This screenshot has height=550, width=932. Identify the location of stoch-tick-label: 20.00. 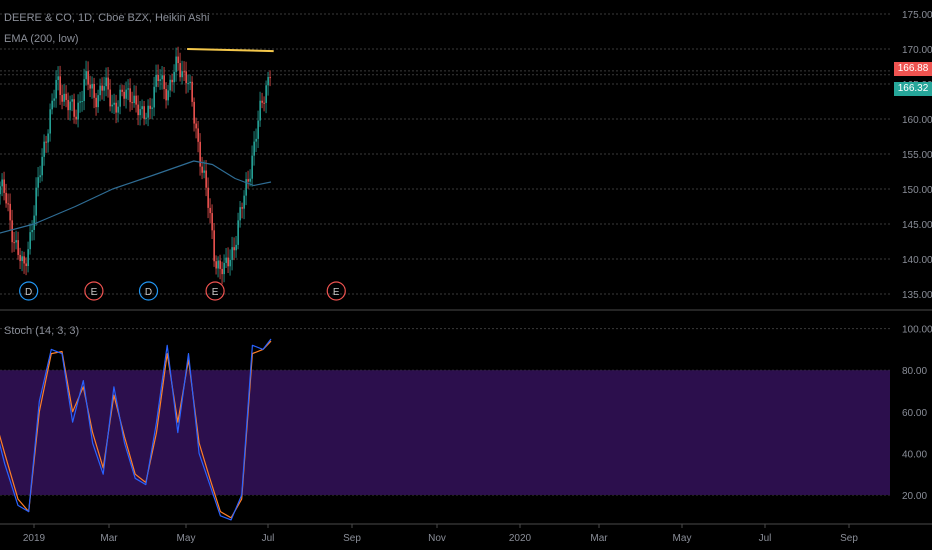
(914, 496).